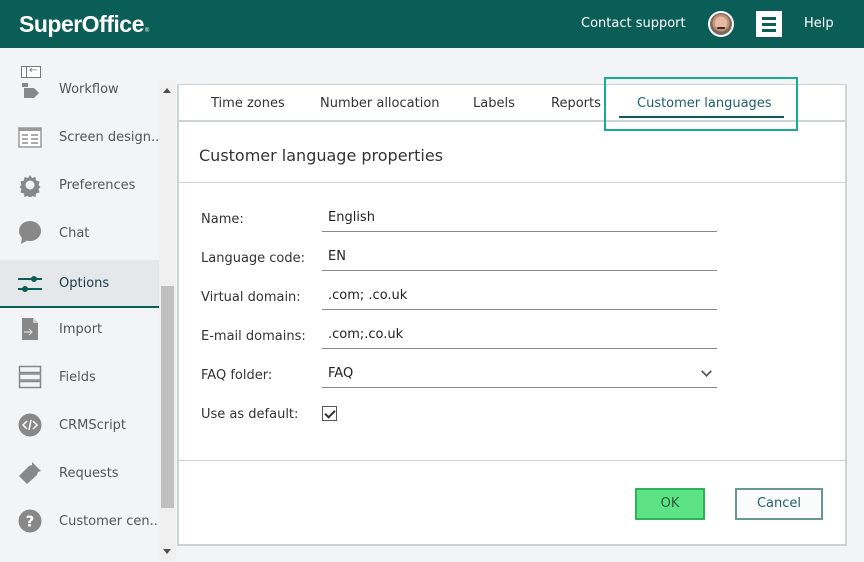 The height and width of the screenshot is (562, 864). Describe the element at coordinates (167, 90) in the screenshot. I see `scroll-up-arrow-icon` at that location.